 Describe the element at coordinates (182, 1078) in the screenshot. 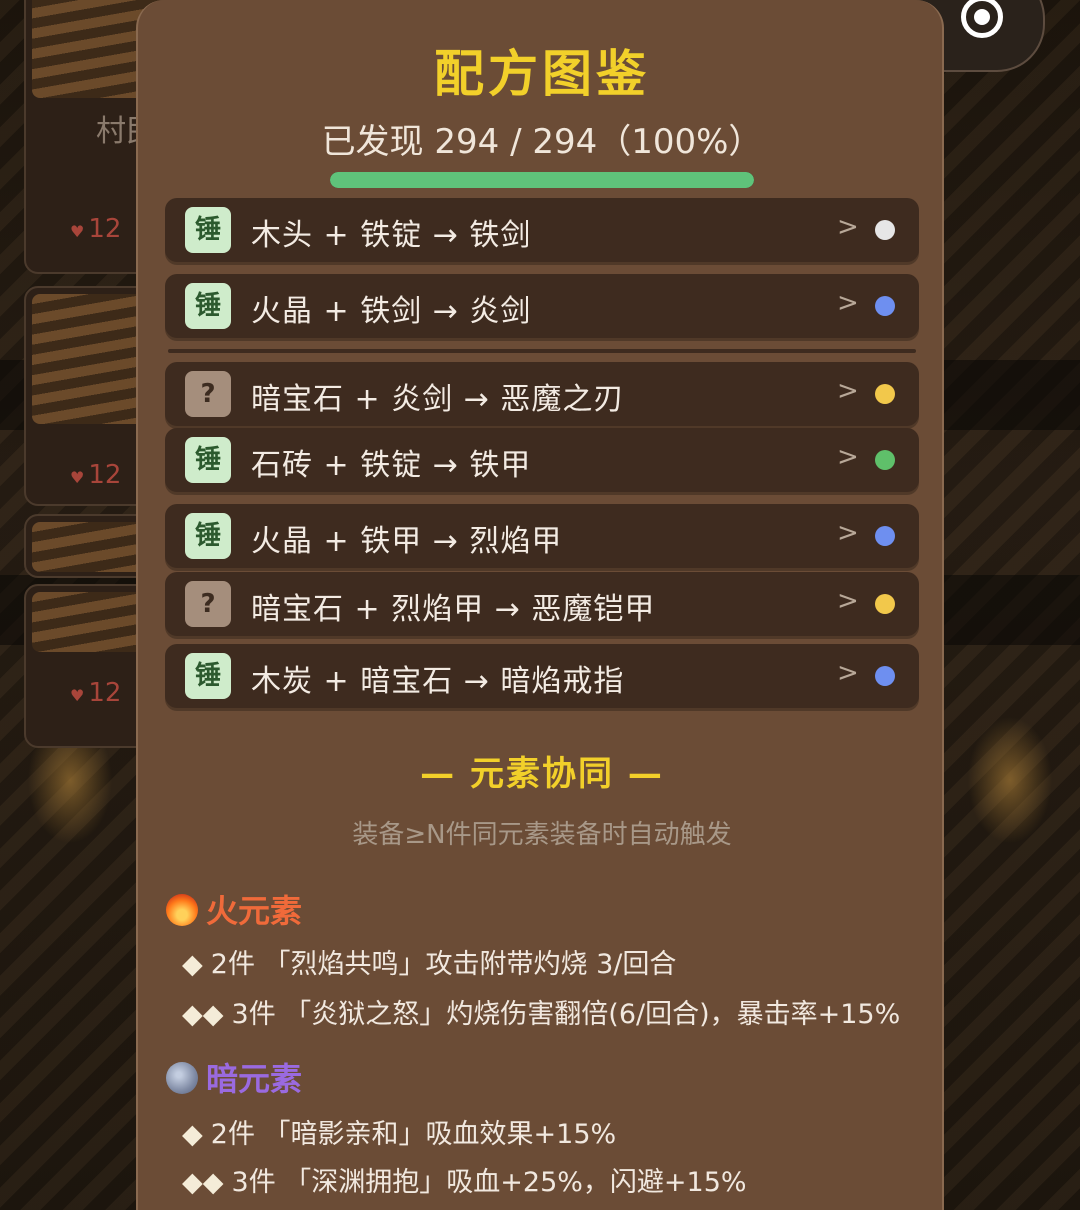

I see `dark-orb-icon` at that location.